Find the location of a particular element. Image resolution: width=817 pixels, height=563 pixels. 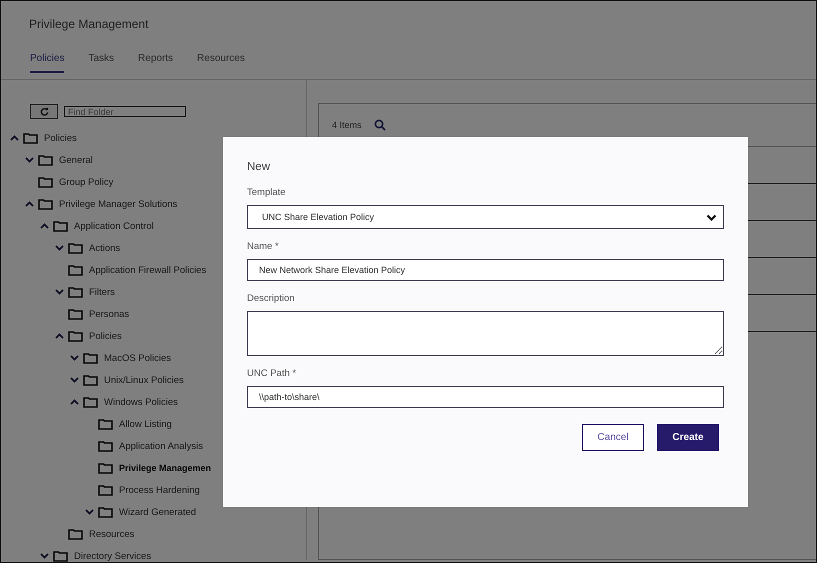

text-field: New Network Share Elevation Policy is located at coordinates (485, 270).